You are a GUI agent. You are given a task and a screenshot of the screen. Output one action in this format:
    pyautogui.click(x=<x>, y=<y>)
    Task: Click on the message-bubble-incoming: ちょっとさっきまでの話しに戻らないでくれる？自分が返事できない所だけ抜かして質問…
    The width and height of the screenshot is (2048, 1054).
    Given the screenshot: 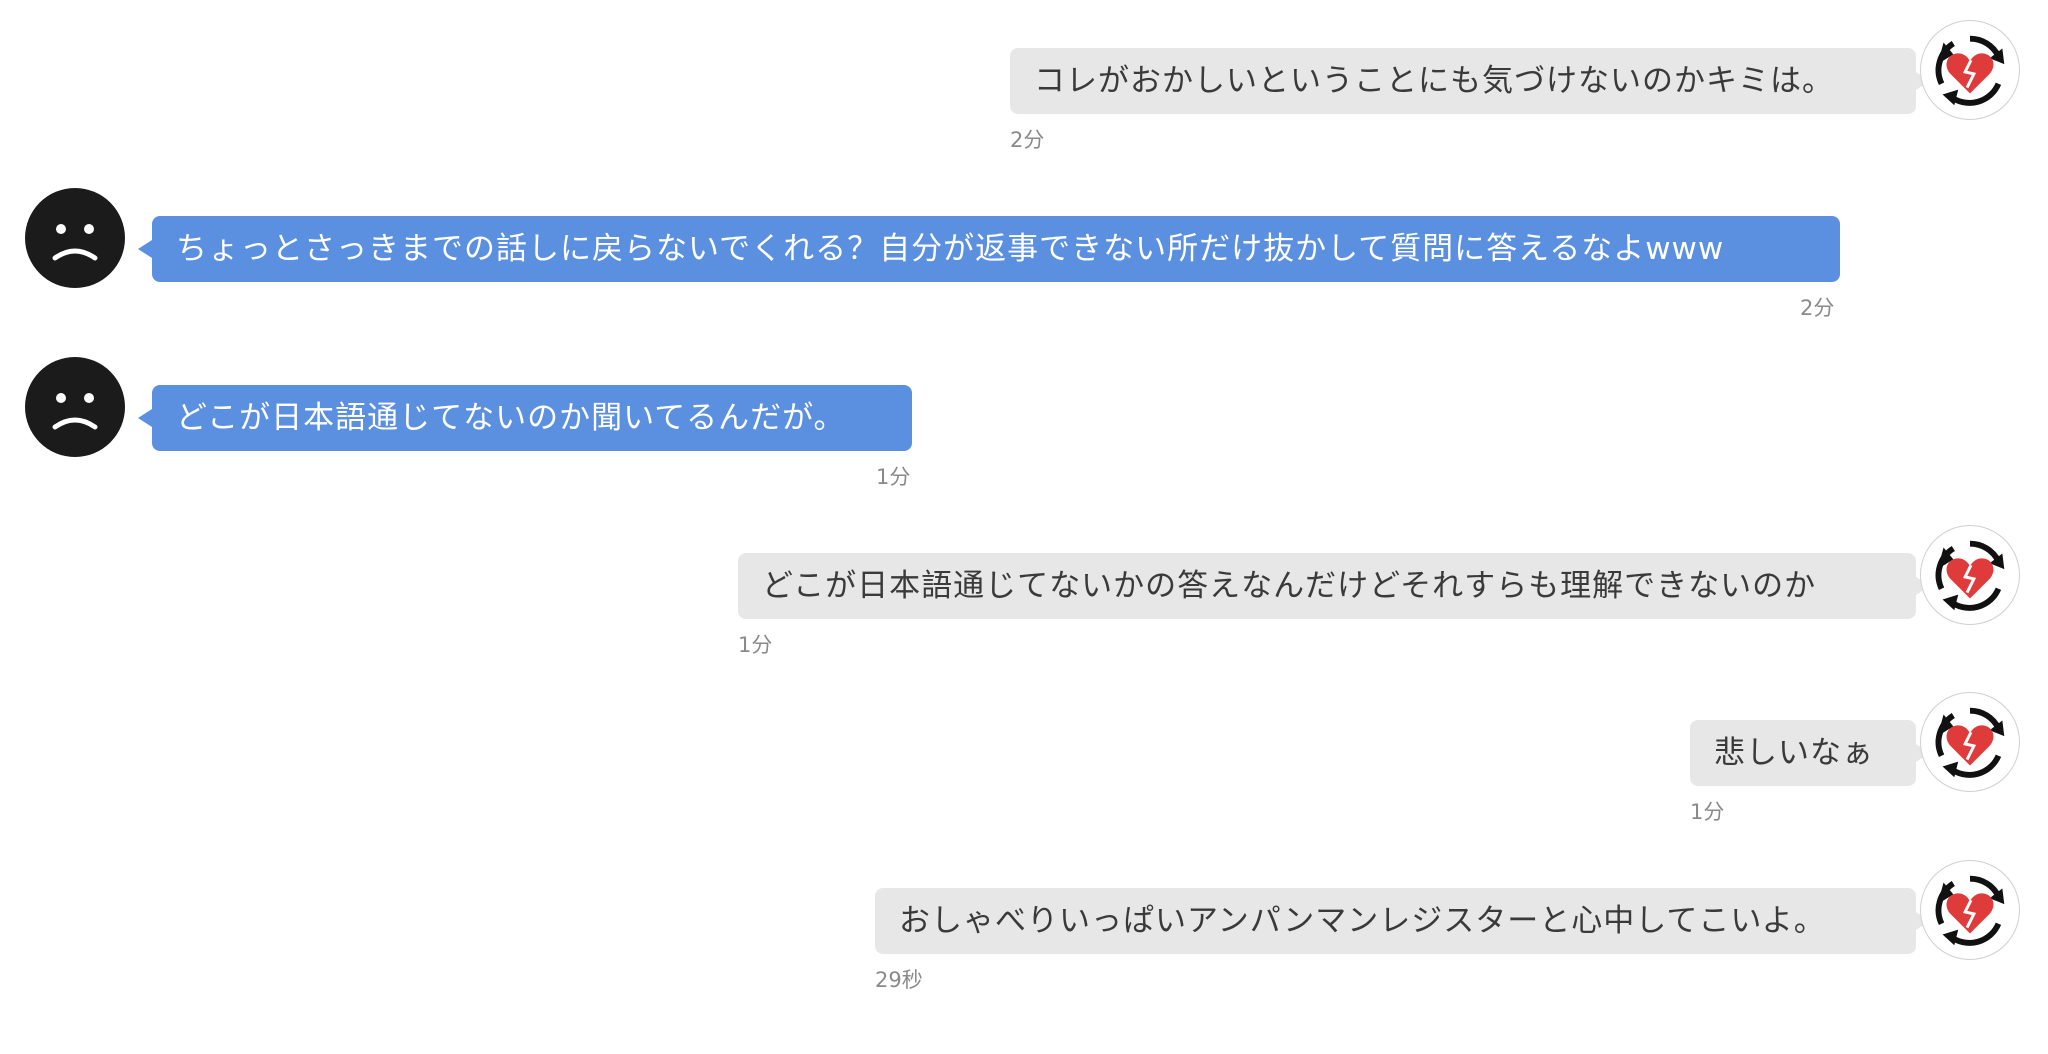 What is the action you would take?
    pyautogui.click(x=989, y=249)
    